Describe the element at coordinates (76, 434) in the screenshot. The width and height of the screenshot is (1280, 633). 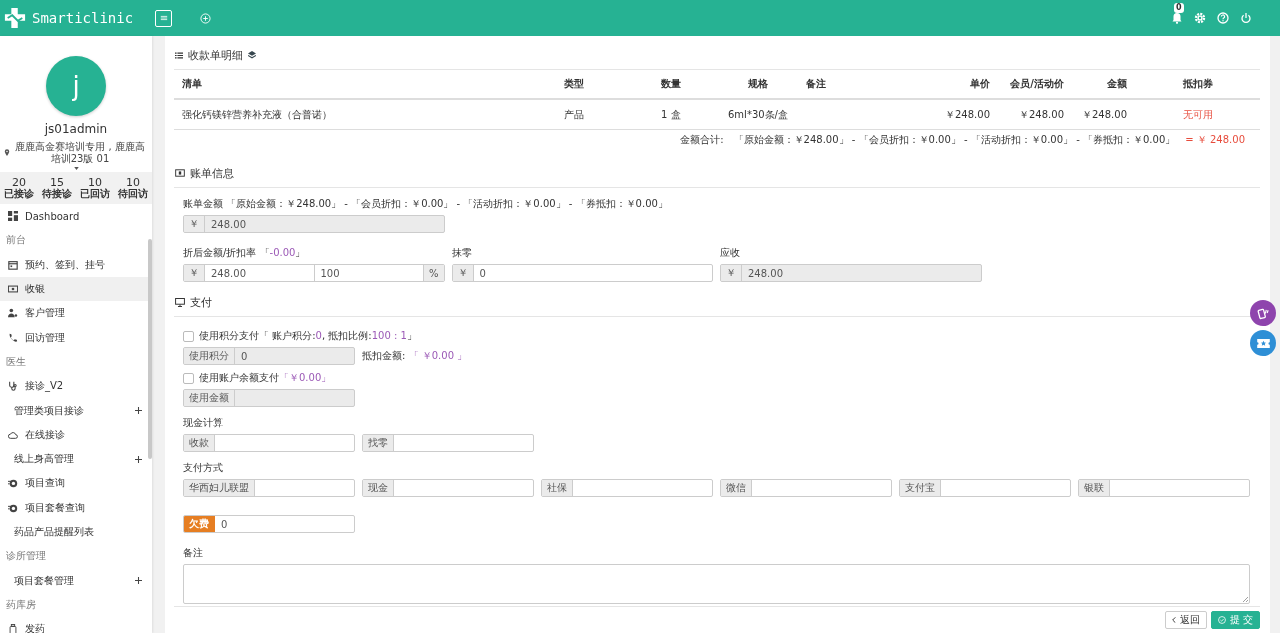
I see `nav-item: 在线接诊` at that location.